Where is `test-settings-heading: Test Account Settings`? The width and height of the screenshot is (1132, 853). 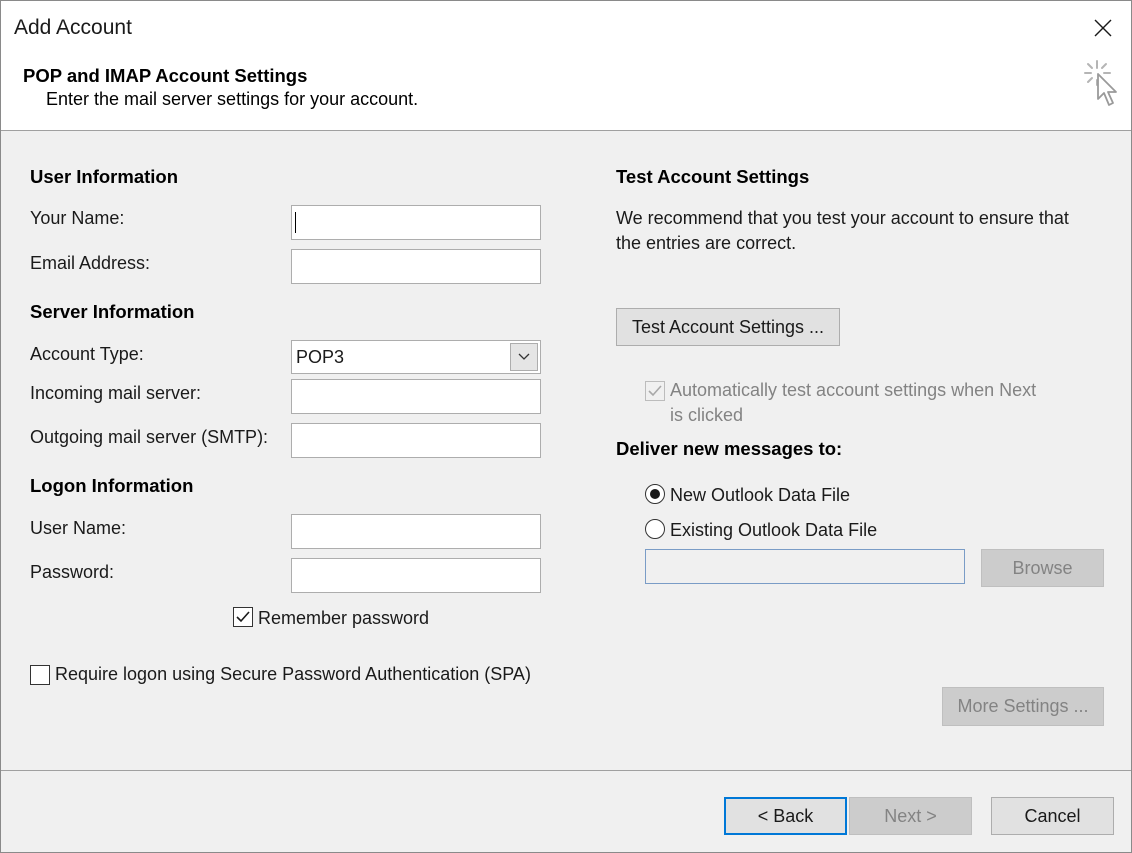
test-settings-heading: Test Account Settings is located at coordinates (713, 176).